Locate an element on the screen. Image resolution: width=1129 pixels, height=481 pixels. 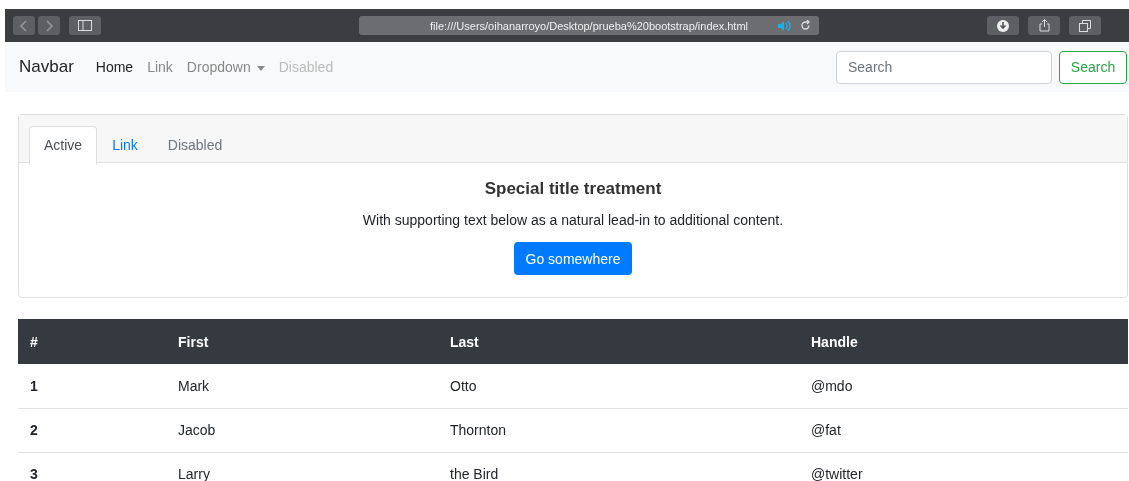
nav-link: Link is located at coordinates (160, 67).